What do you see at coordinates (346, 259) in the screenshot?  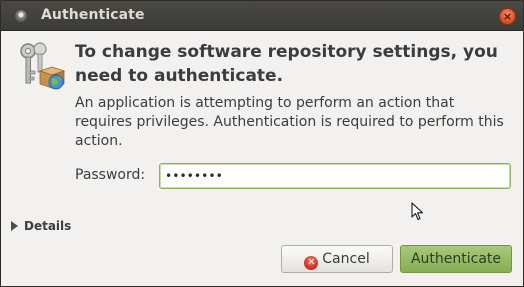 I see `cancel-label: Cancel` at bounding box center [346, 259].